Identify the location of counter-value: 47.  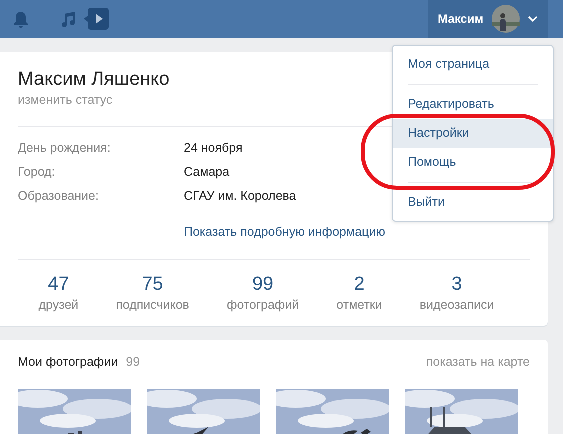
(58, 285).